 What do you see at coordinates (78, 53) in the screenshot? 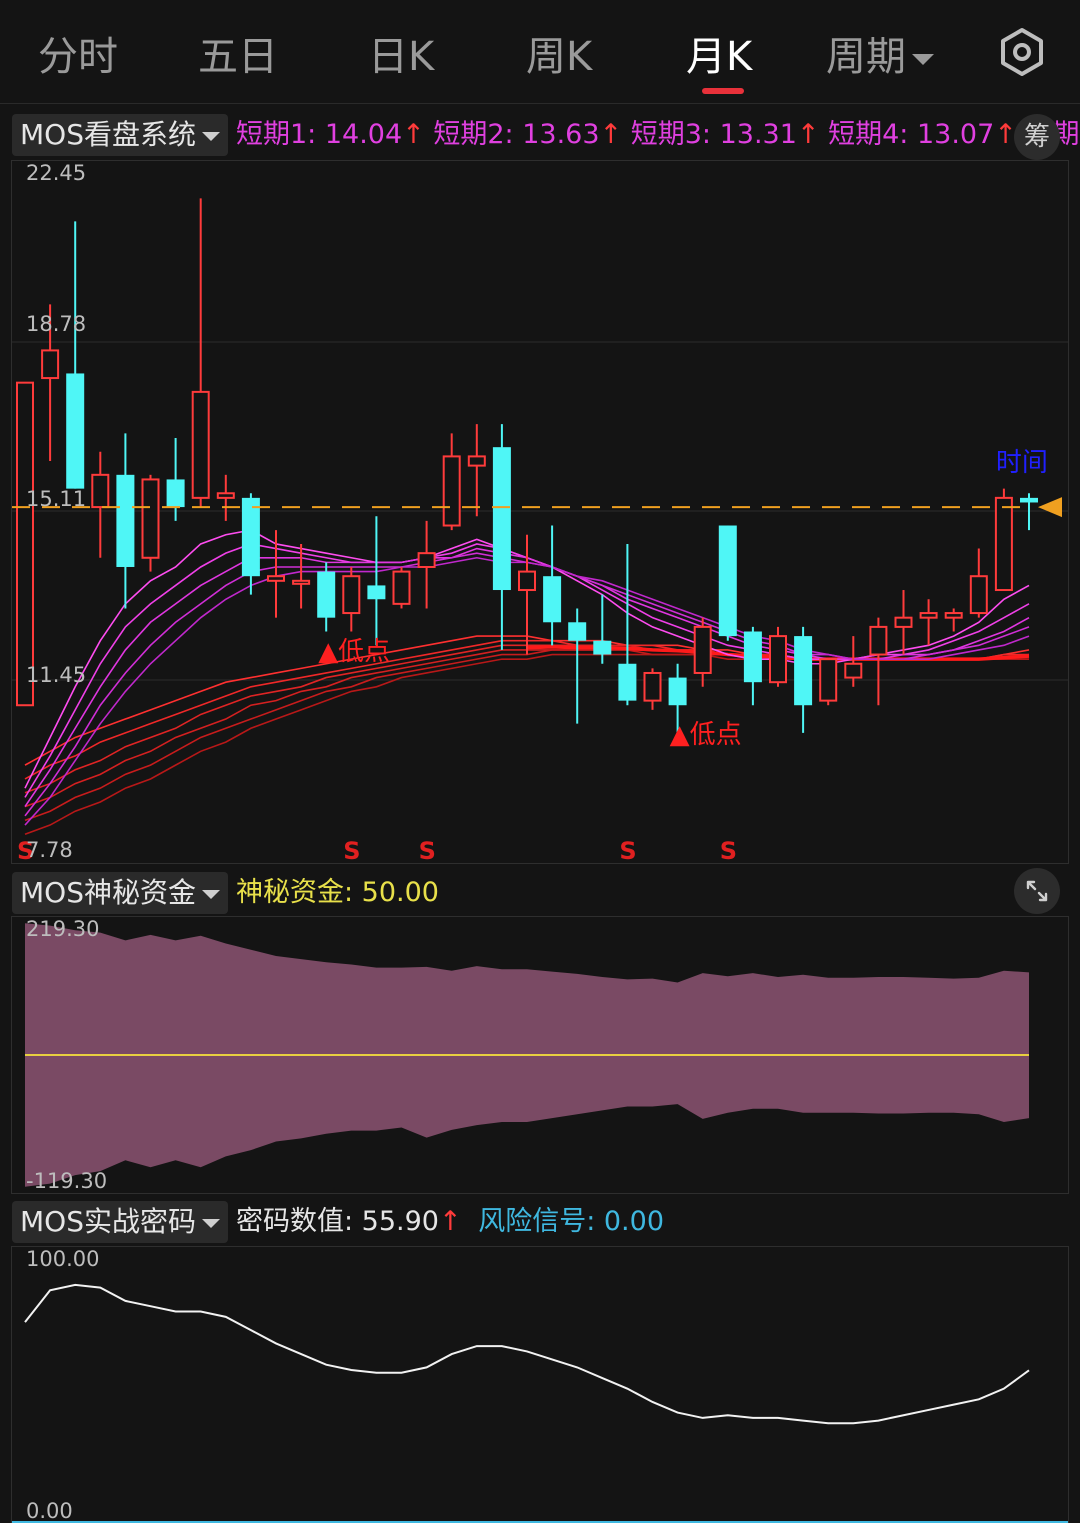
I see `tab-intraday: 分时` at bounding box center [78, 53].